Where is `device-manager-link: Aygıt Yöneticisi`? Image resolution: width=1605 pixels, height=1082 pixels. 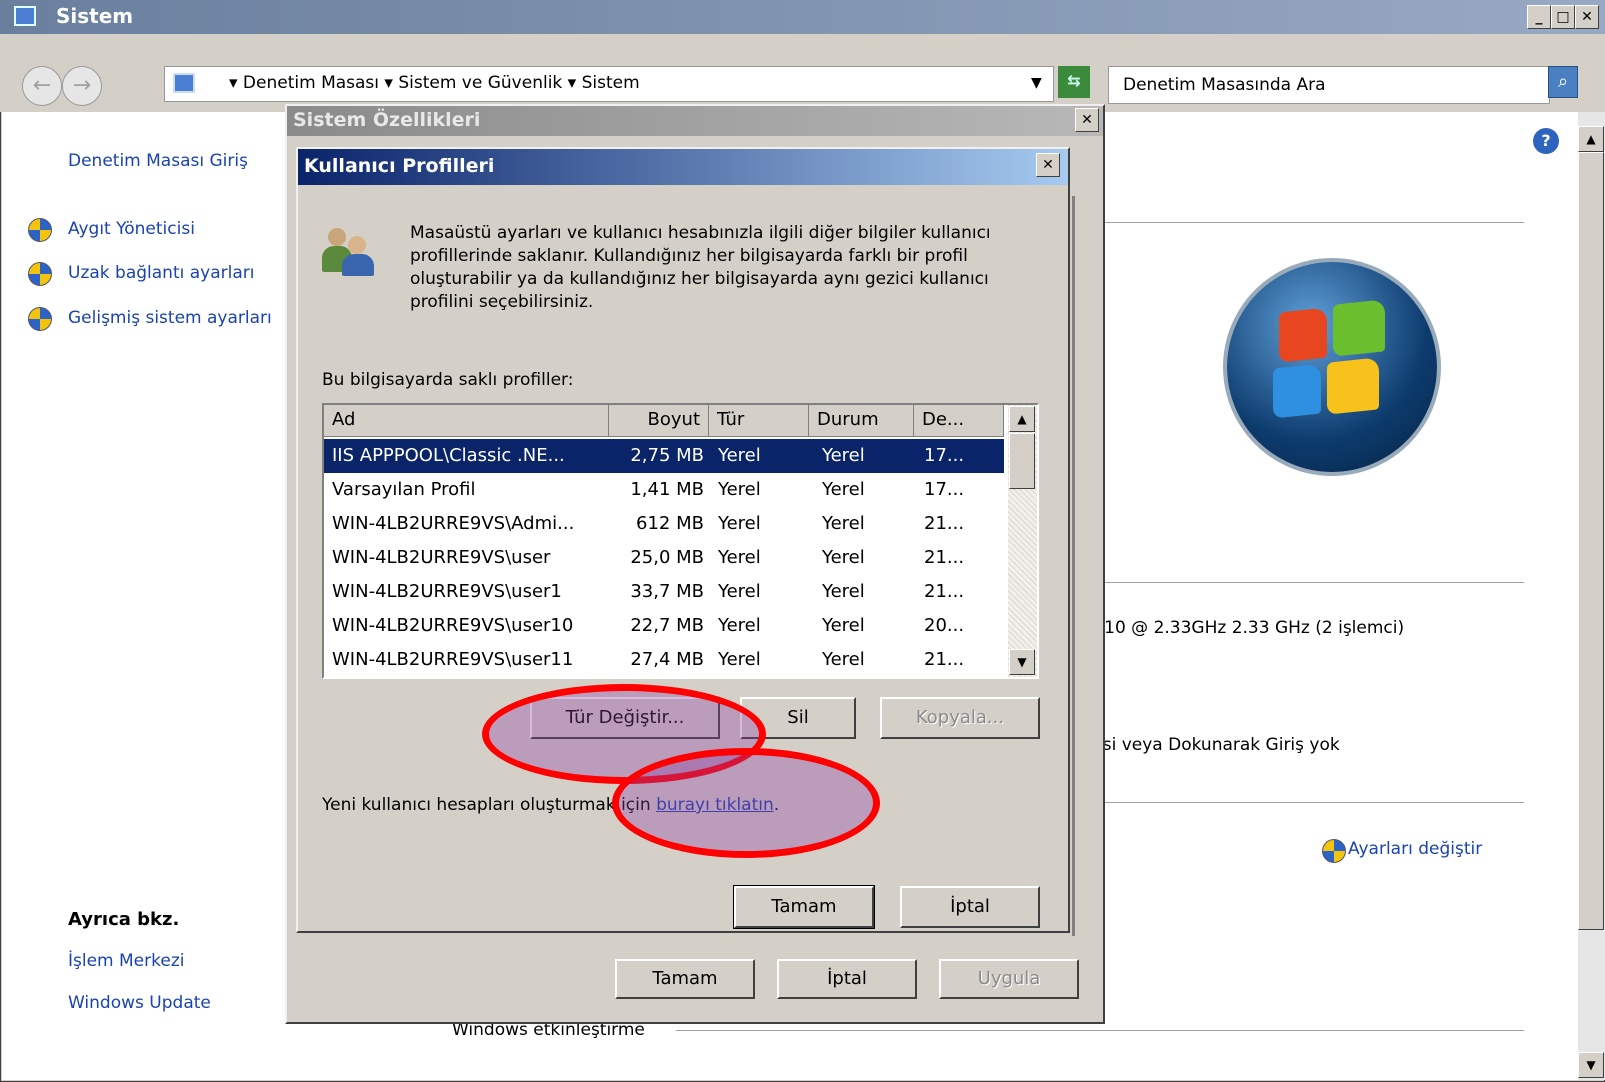
device-manager-link: Aygıt Yöneticisi is located at coordinates (131, 229).